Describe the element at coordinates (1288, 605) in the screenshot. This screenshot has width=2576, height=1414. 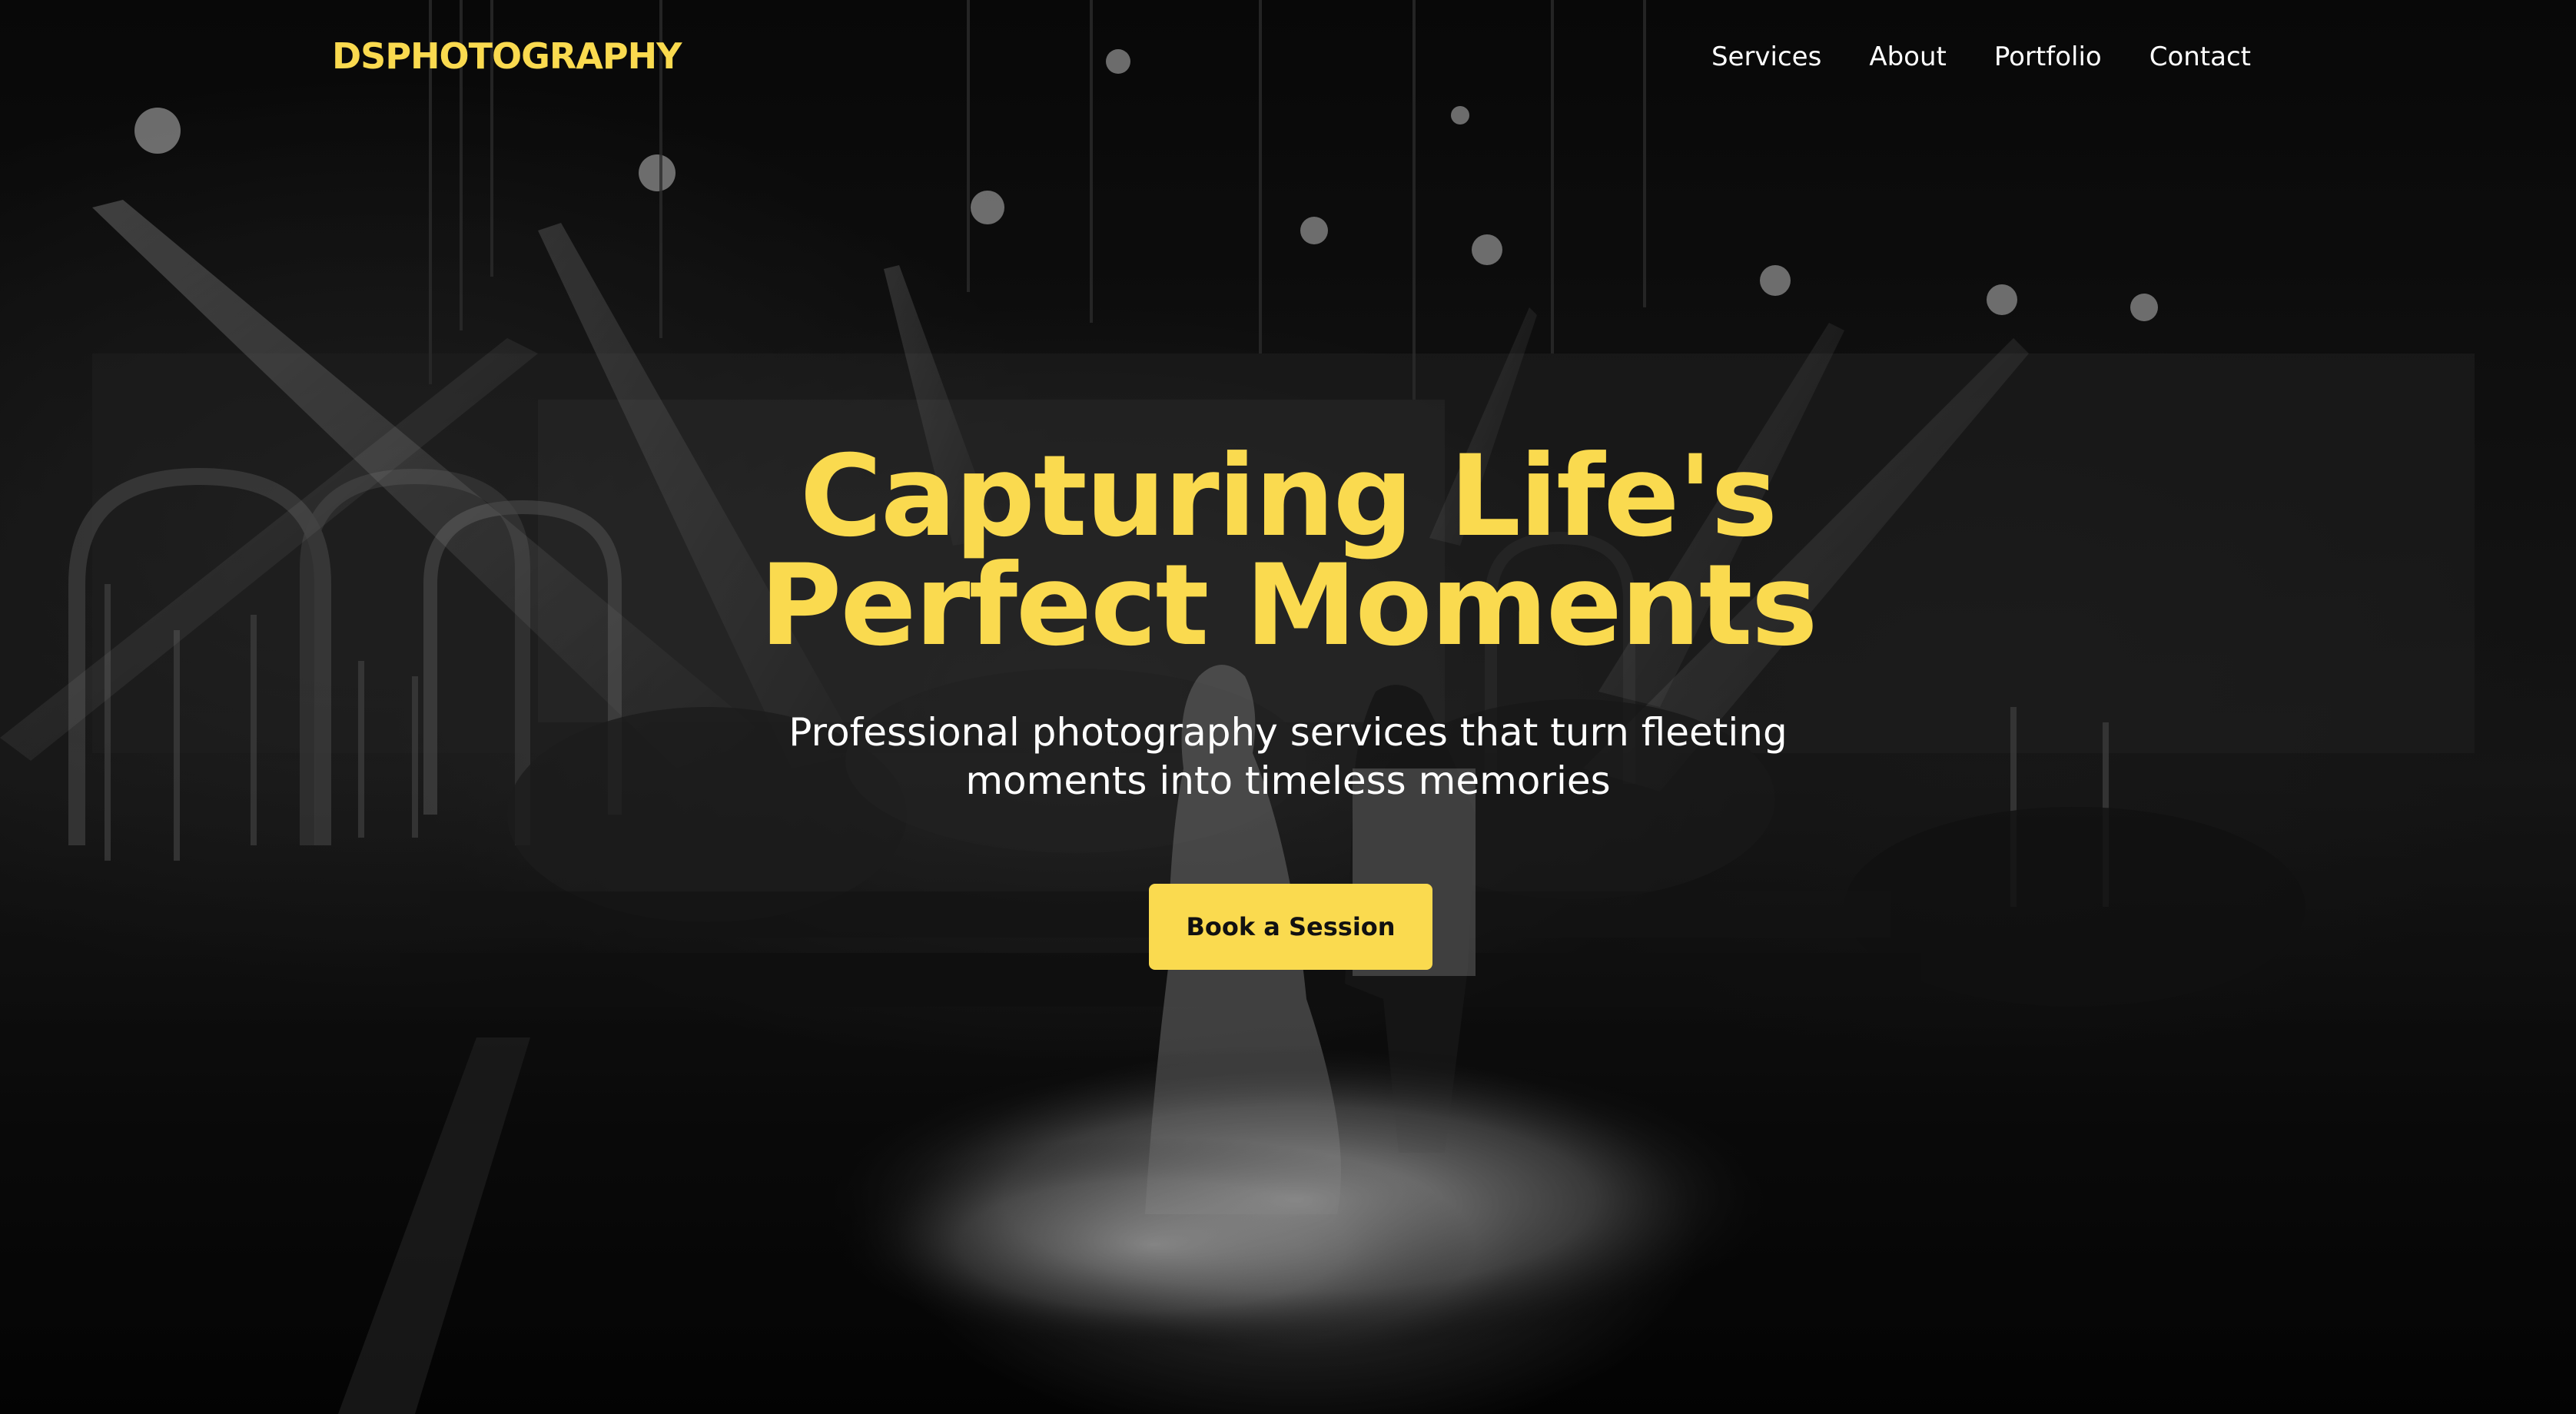
I see `hero-headline-line-2: Perfect Moments` at that location.